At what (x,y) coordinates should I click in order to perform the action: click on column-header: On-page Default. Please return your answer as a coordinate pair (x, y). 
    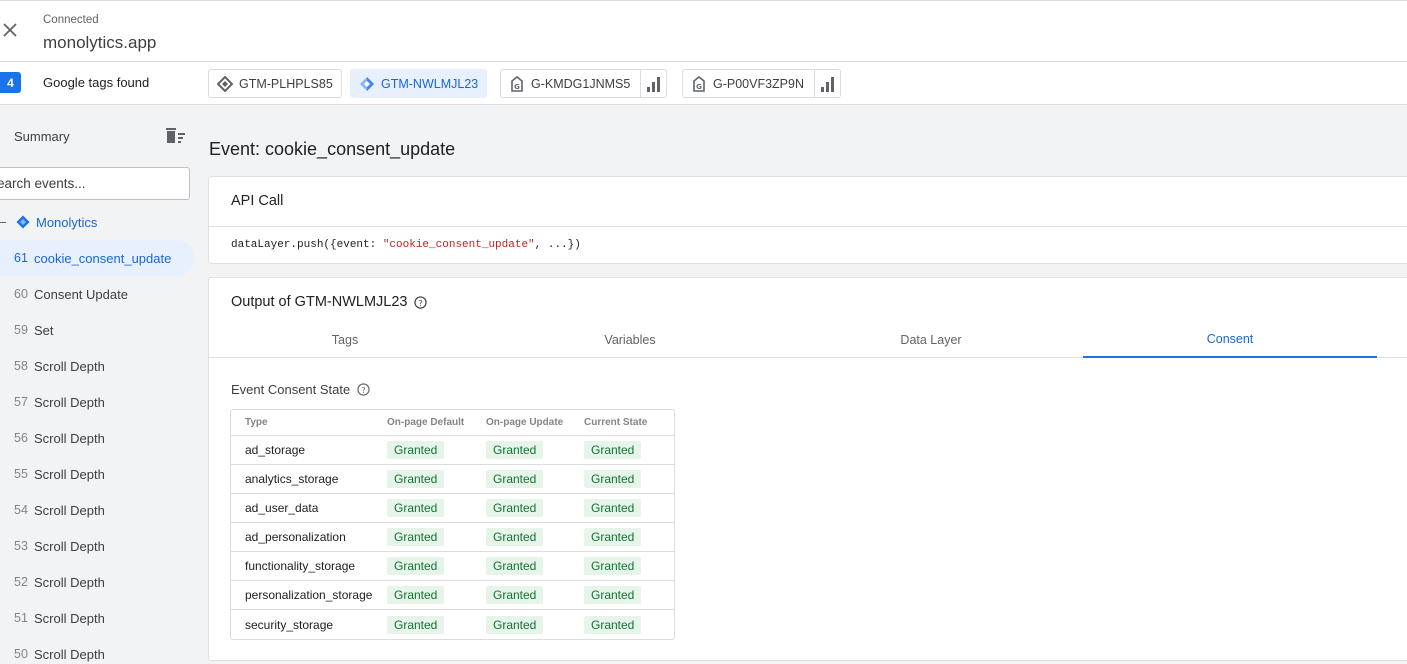
    Looking at the image, I should click on (430, 423).